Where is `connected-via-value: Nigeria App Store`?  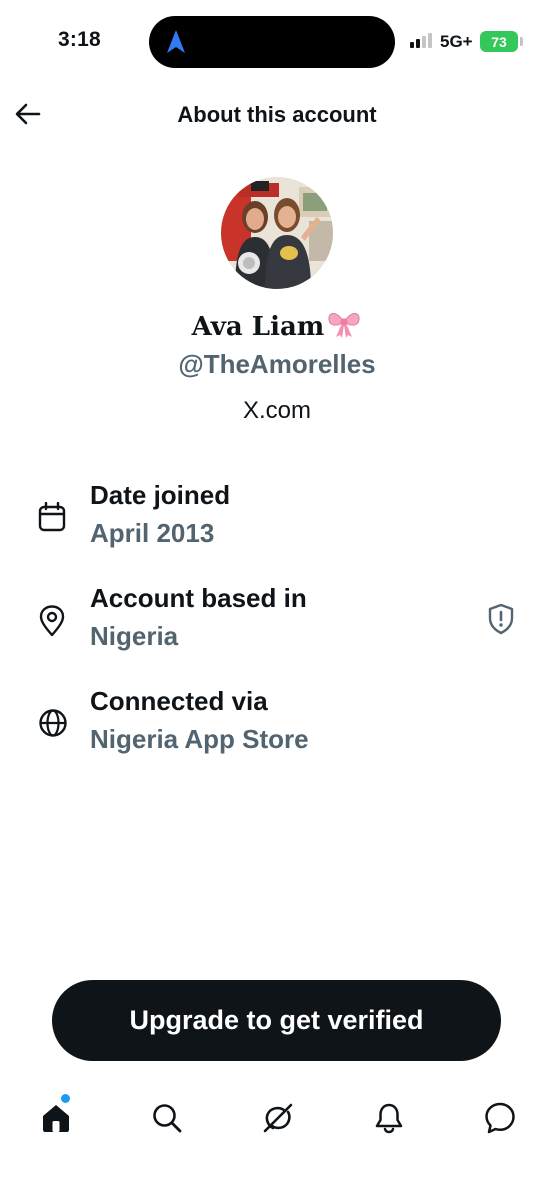
connected-via-value: Nigeria App Store is located at coordinates (199, 739).